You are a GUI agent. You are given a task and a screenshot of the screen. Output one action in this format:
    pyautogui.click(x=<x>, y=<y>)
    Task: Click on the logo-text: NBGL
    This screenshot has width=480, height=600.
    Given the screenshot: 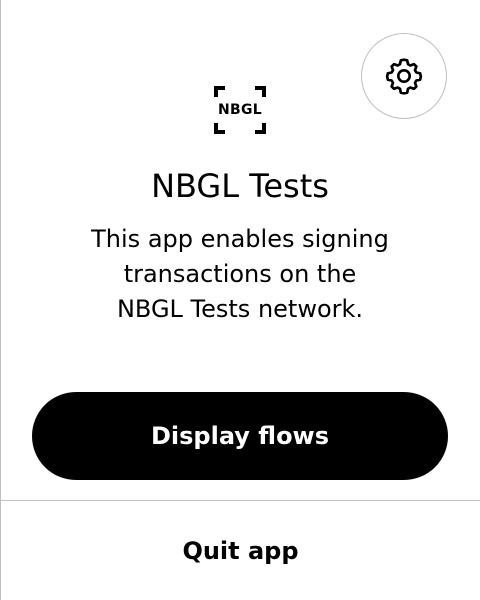 What is the action you would take?
    pyautogui.click(x=240, y=110)
    